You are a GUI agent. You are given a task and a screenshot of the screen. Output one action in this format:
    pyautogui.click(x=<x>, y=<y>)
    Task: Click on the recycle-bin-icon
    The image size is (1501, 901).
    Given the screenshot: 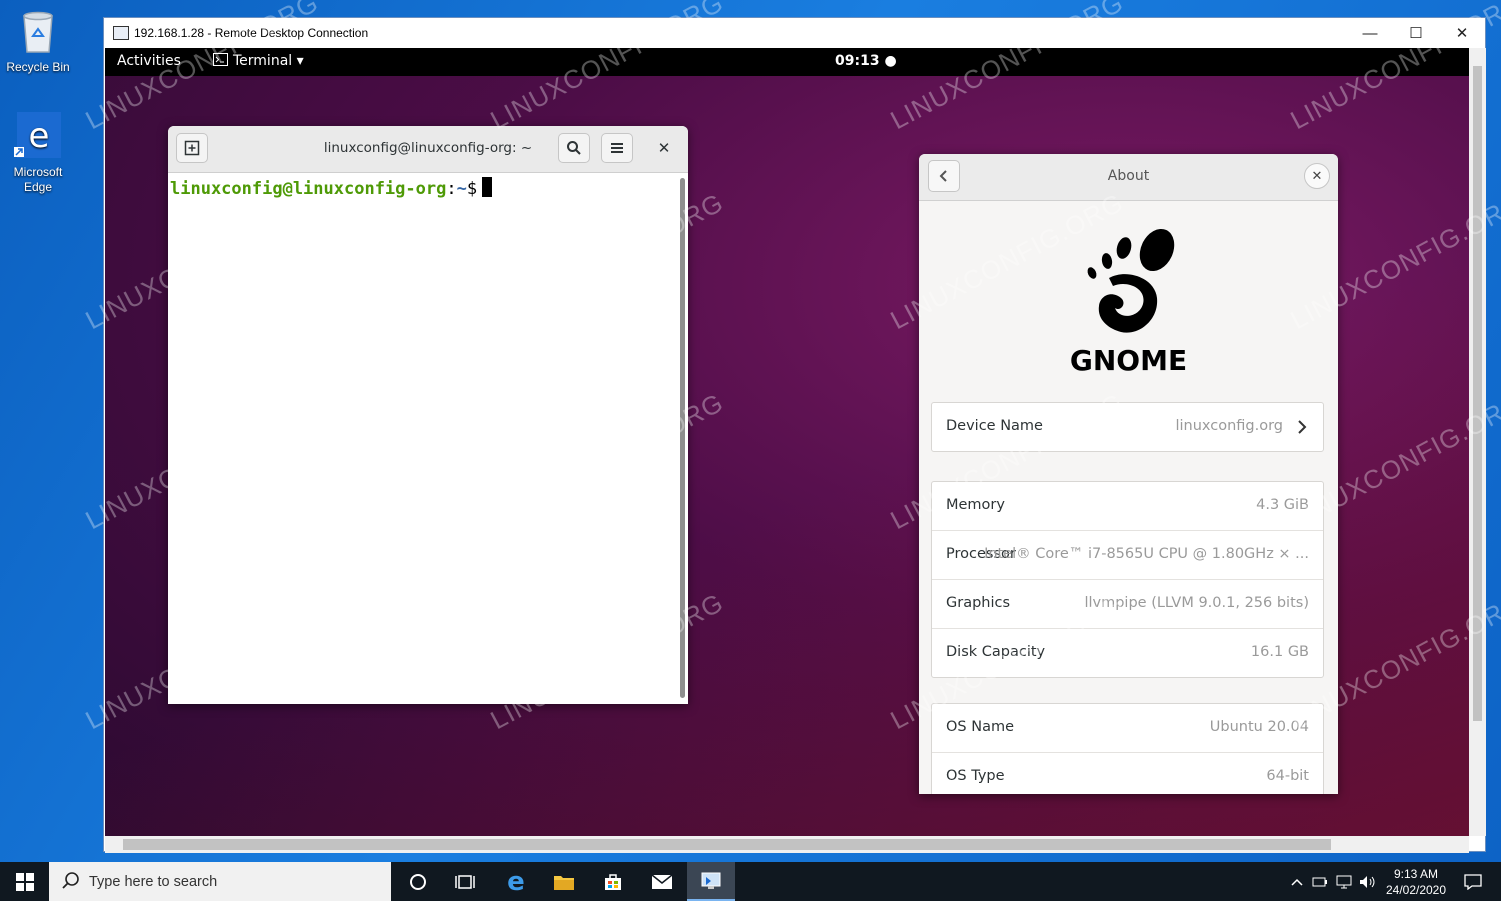 What is the action you would take?
    pyautogui.click(x=38, y=34)
    